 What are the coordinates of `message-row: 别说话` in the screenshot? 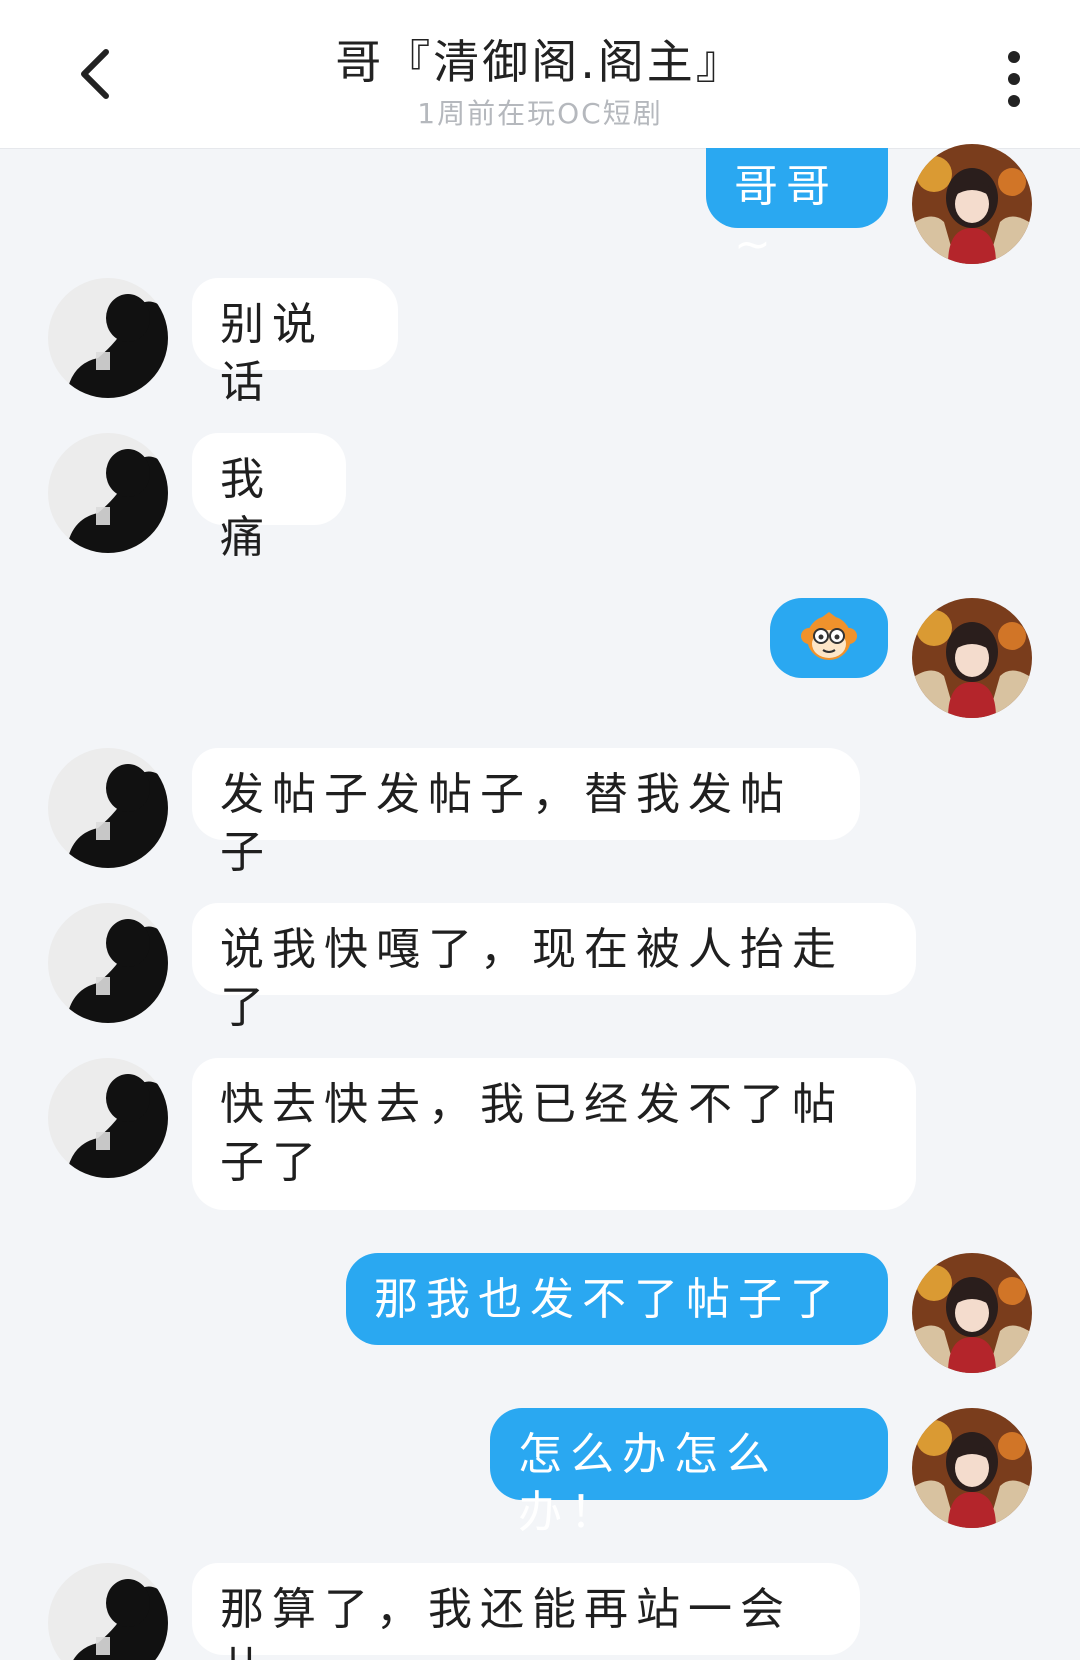 It's located at (540, 343).